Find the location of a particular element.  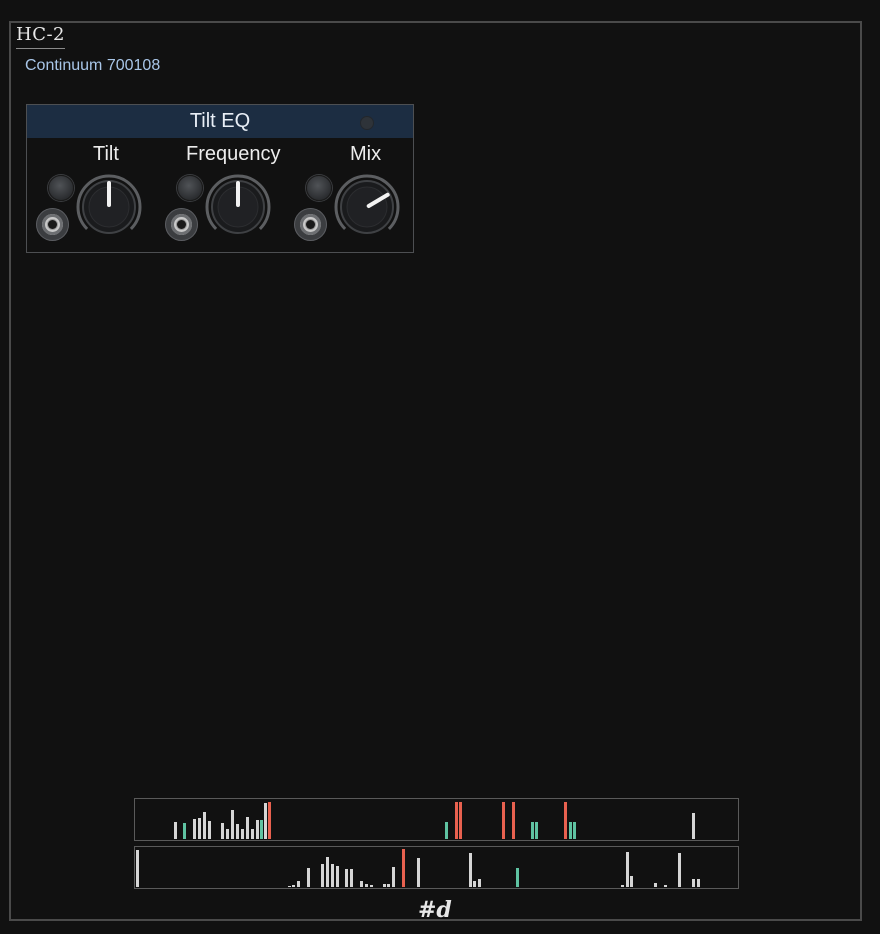

app-title: HC-2 is located at coordinates (41, 36).